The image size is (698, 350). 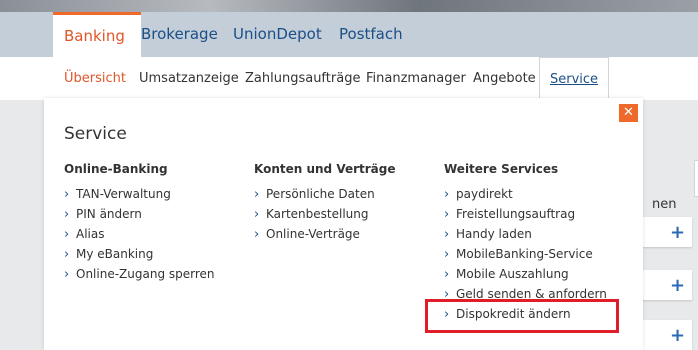 What do you see at coordinates (159, 214) in the screenshot?
I see `link-pin-aendern: › PIN ändern` at bounding box center [159, 214].